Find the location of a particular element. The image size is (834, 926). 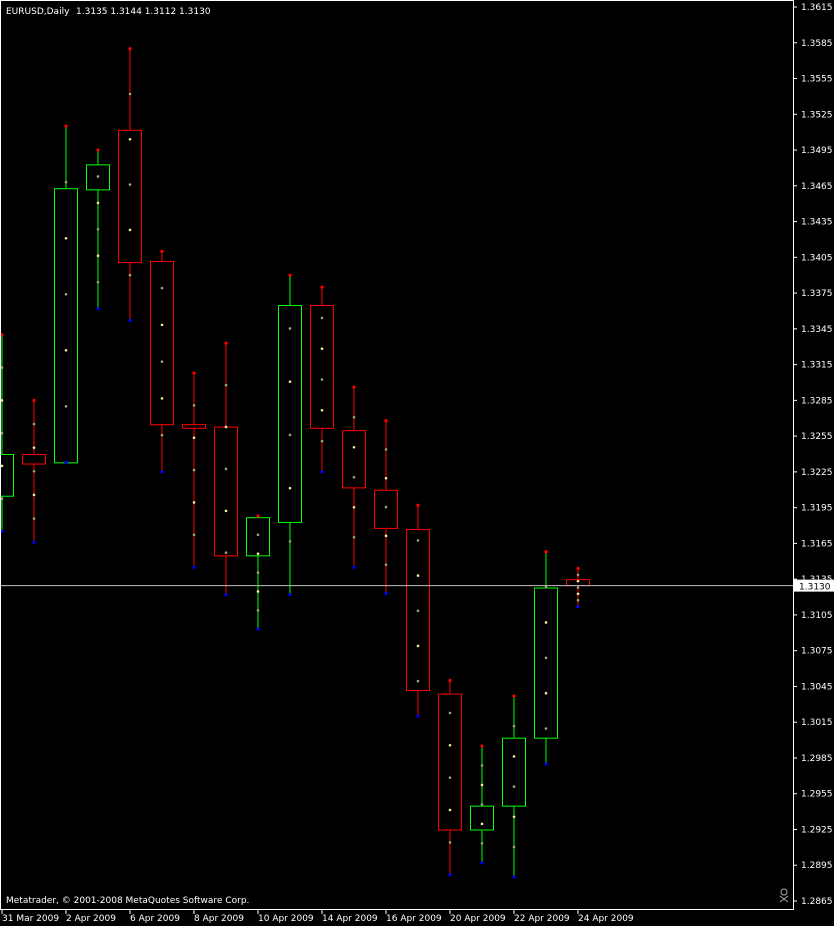

price-tick-label: 1.2955 is located at coordinates (817, 795).